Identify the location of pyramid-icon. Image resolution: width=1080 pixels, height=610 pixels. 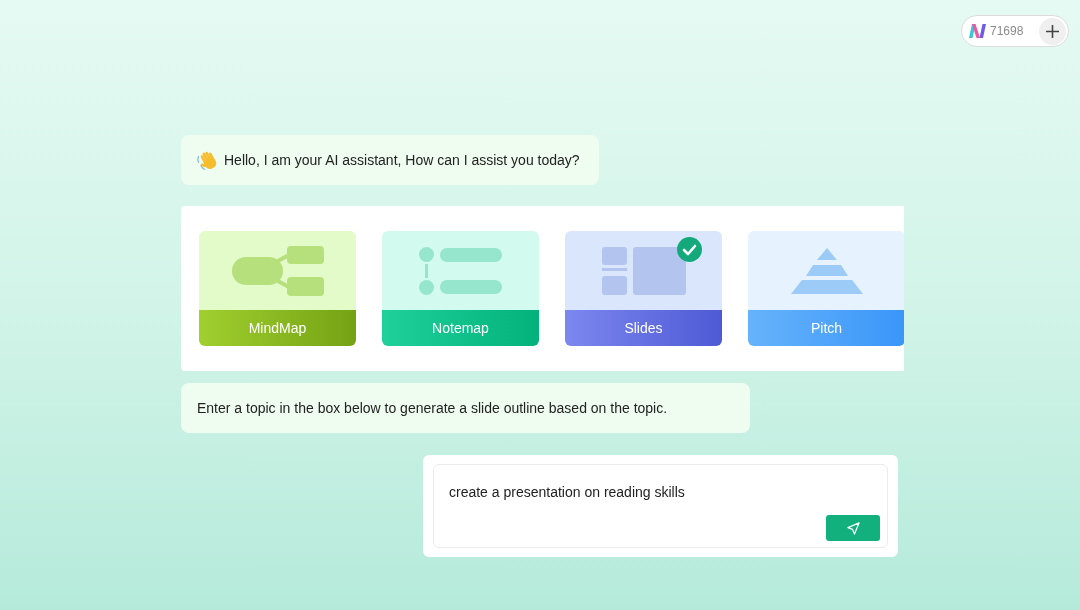
(826, 270).